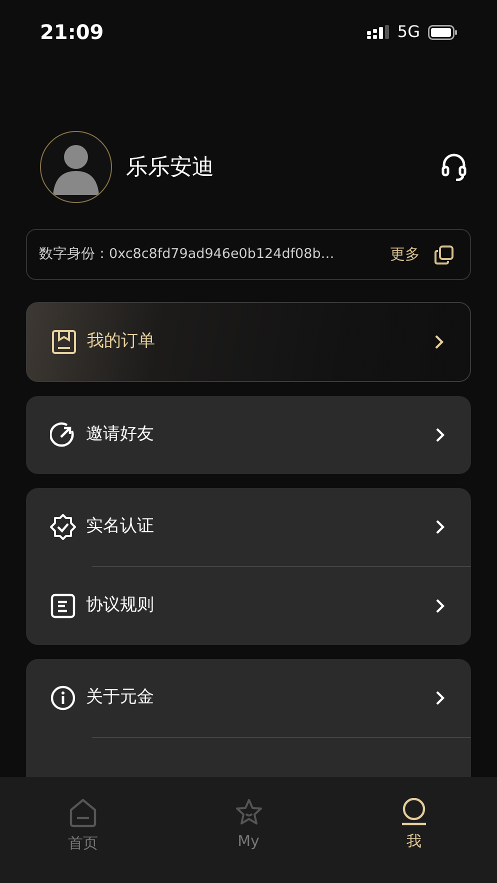 Image resolution: width=497 pixels, height=883 pixels. I want to click on copy-icon, so click(444, 254).